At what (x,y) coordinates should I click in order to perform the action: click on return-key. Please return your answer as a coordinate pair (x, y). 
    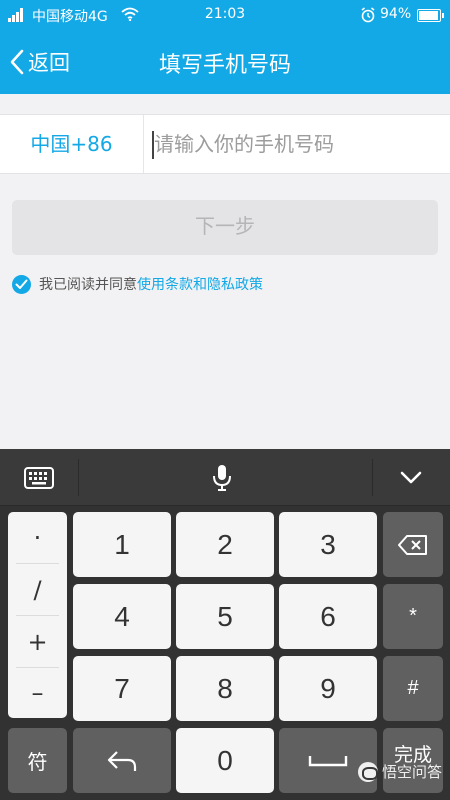
    Looking at the image, I should click on (122, 760).